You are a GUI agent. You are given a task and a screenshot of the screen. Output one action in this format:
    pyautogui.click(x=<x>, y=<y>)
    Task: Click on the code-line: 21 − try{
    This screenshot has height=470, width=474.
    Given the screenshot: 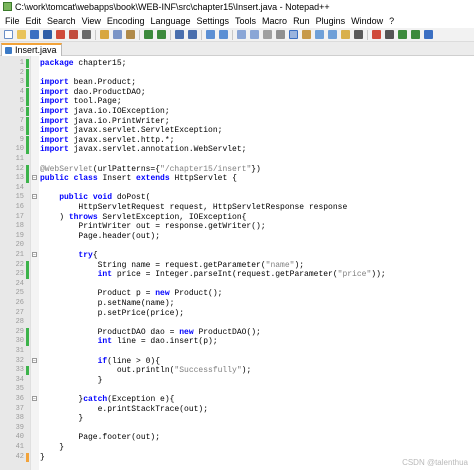 What is the action you would take?
    pyautogui.click(x=237, y=255)
    